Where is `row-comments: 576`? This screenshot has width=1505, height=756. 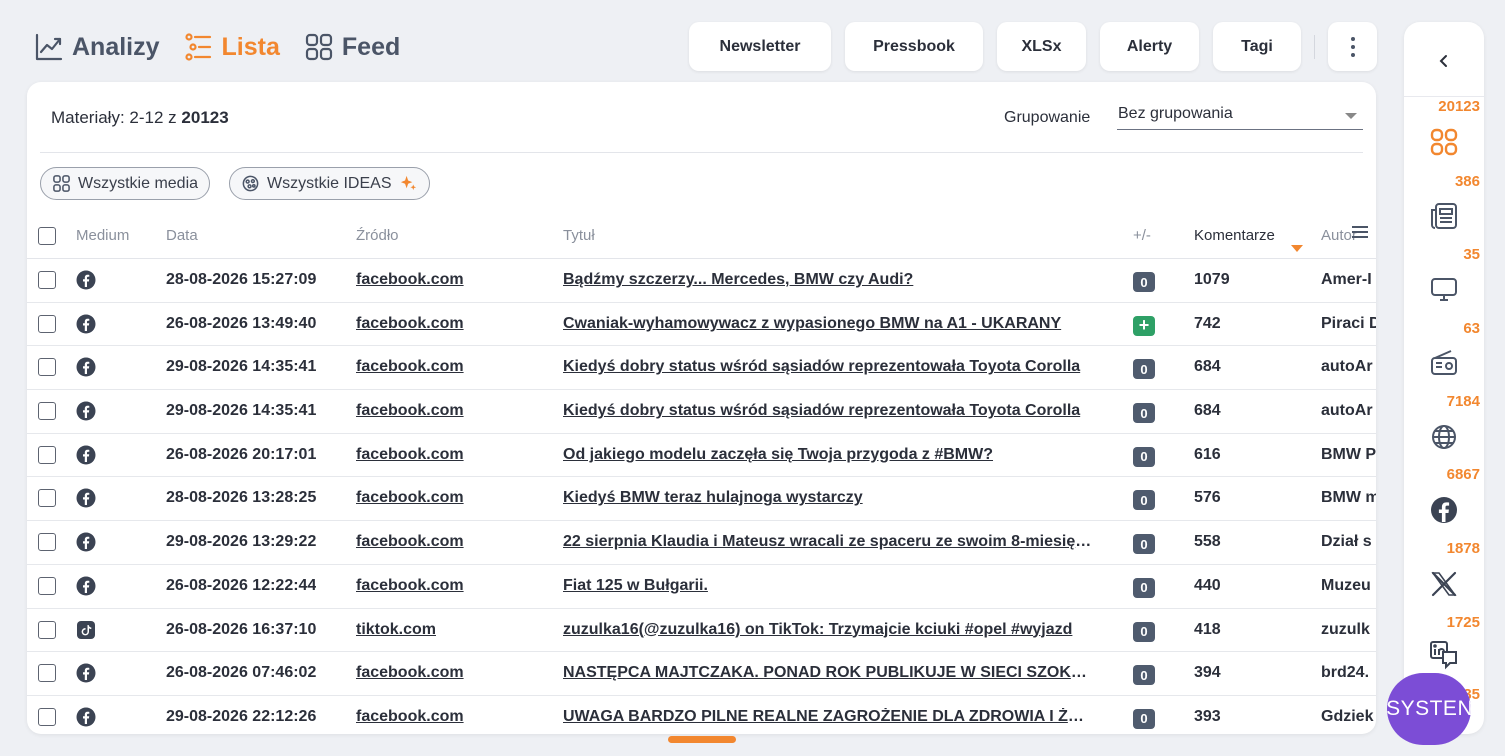 row-comments: 576 is located at coordinates (1207, 498).